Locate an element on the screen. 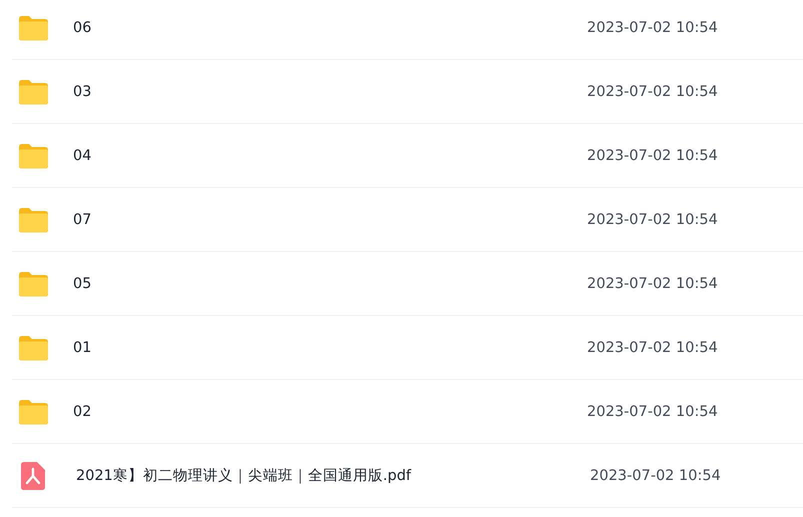 The width and height of the screenshot is (803, 517). file-name: 06 is located at coordinates (330, 28).